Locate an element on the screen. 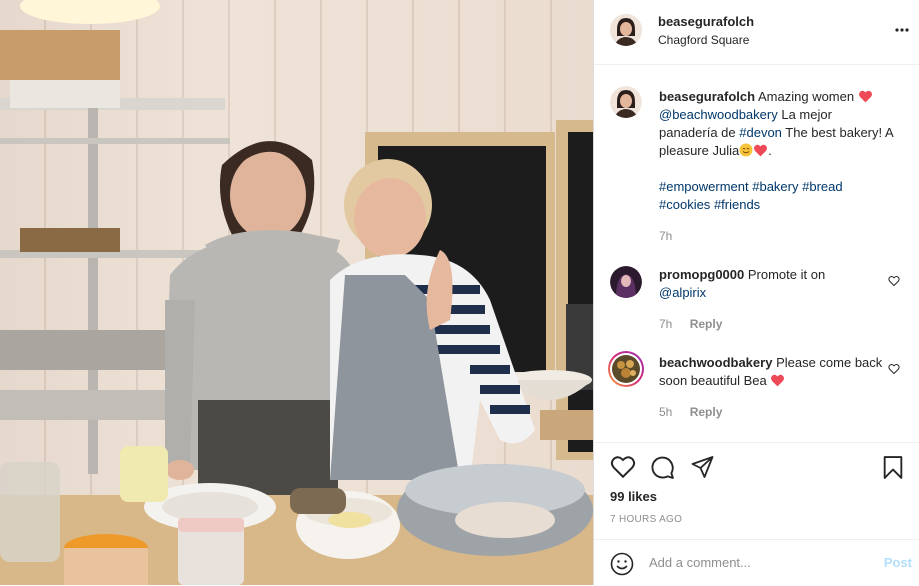  action-bar is located at coordinates (757, 468).